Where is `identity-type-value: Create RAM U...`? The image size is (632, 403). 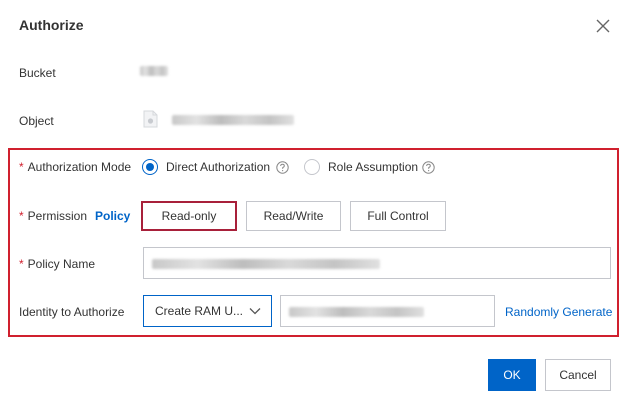 identity-type-value: Create RAM U... is located at coordinates (199, 311).